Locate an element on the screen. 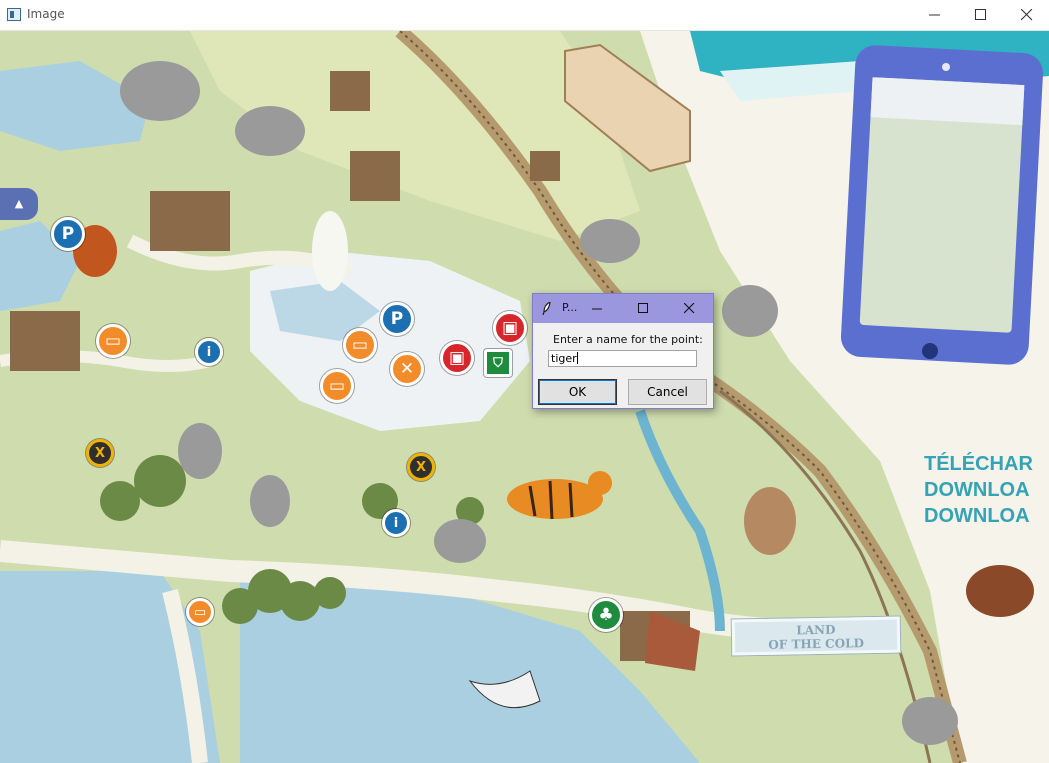 This screenshot has height=763, width=1049. promo-line-2: DOWNLOA is located at coordinates (977, 490).